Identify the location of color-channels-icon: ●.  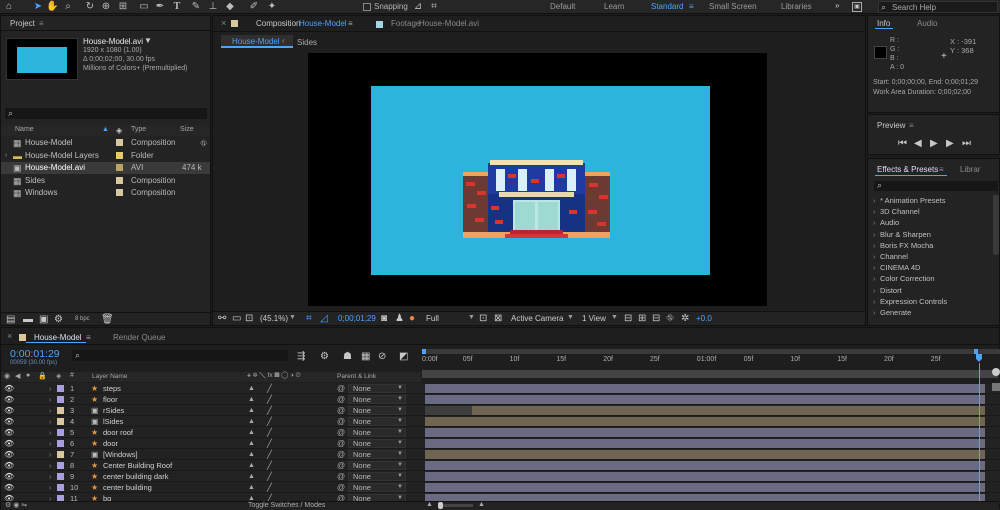
(412, 319).